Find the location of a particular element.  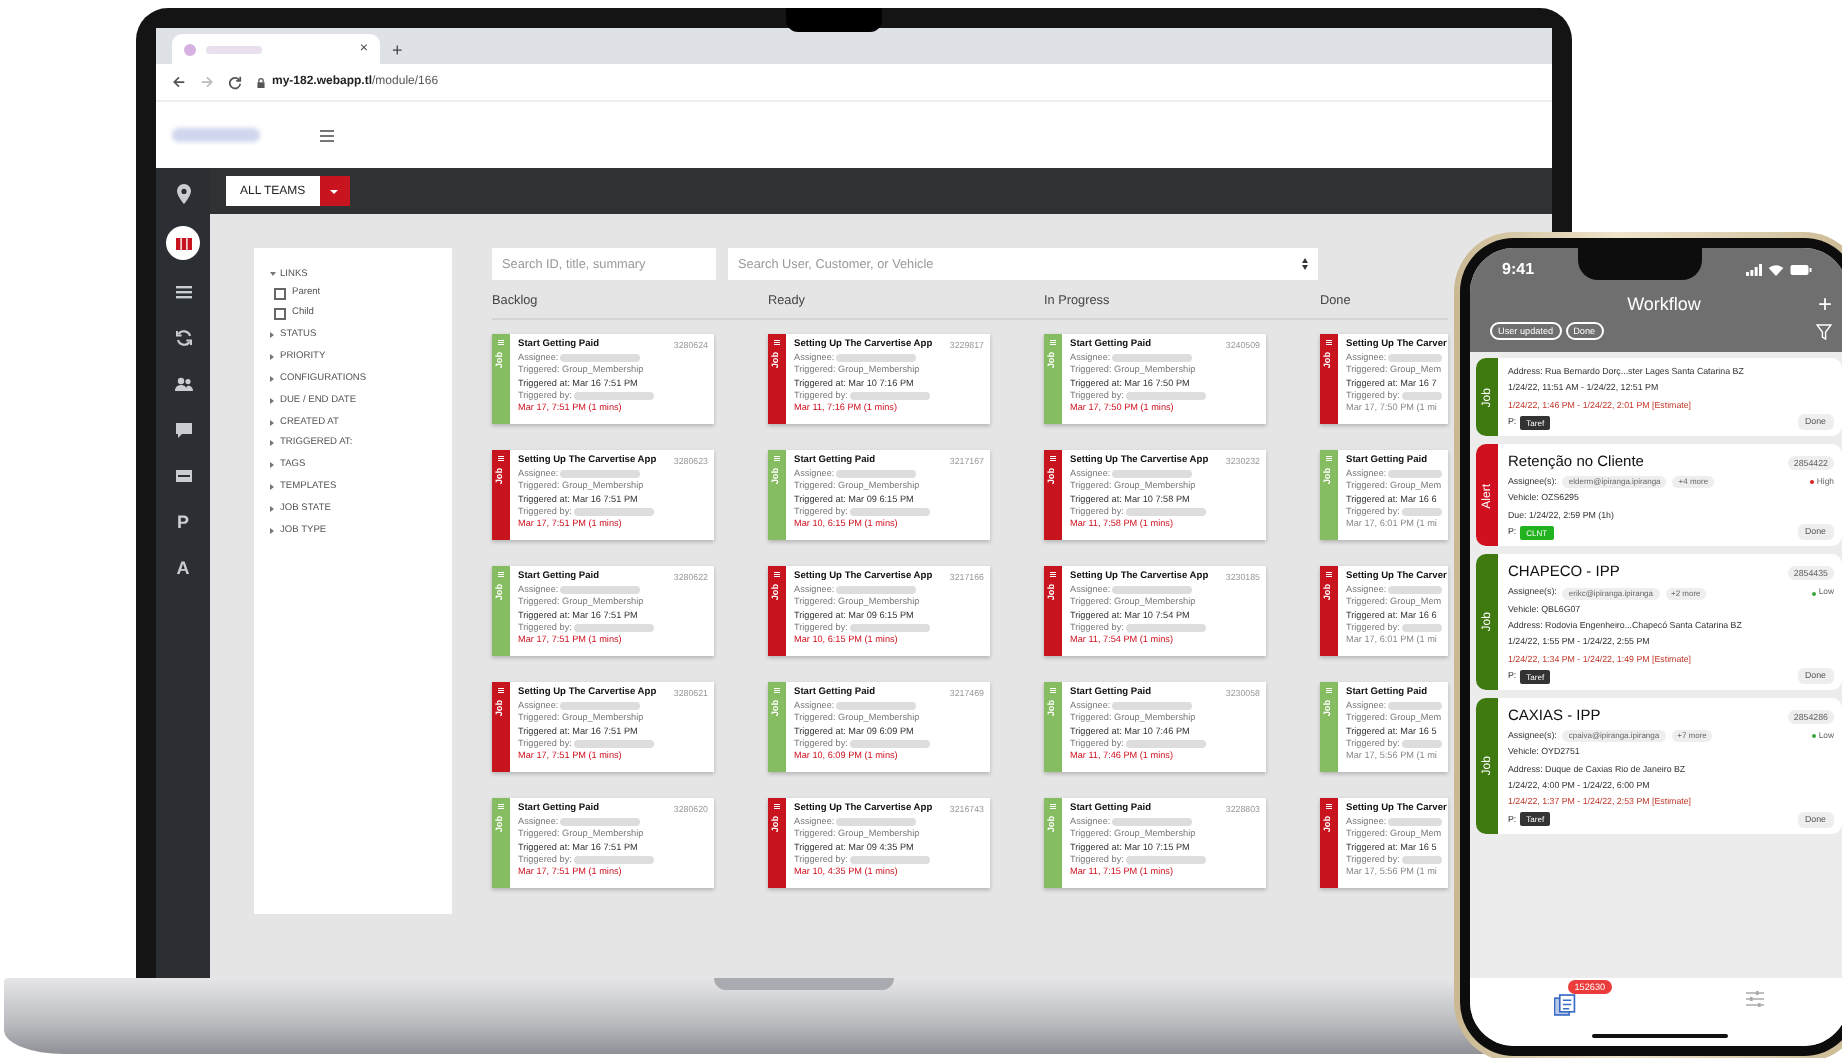

documents-icon is located at coordinates (1565, 1005).